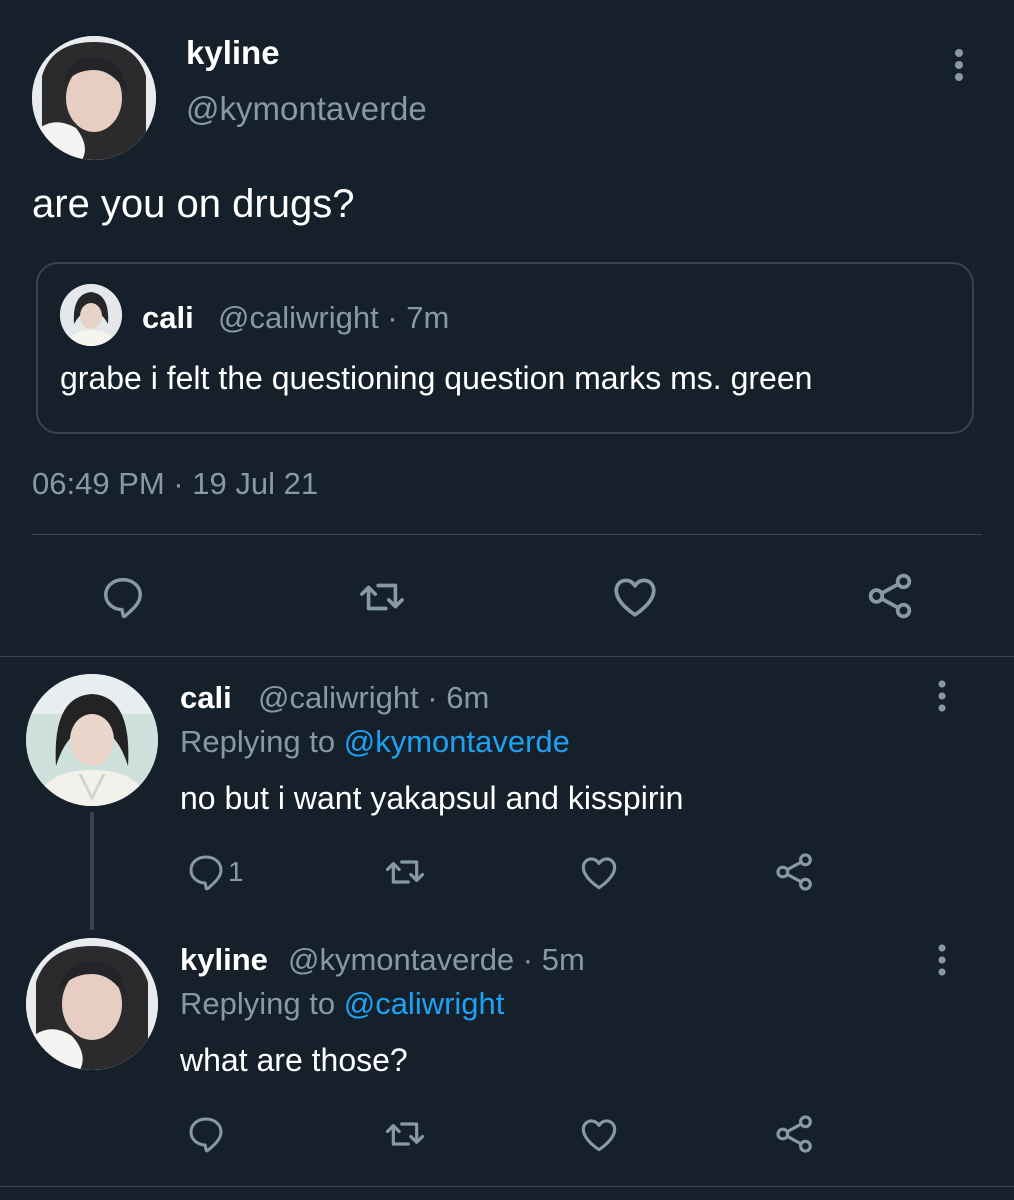 This screenshot has height=1200, width=1014. Describe the element at coordinates (424, 1003) in the screenshot. I see `replying-to-handle: @caliwright` at that location.